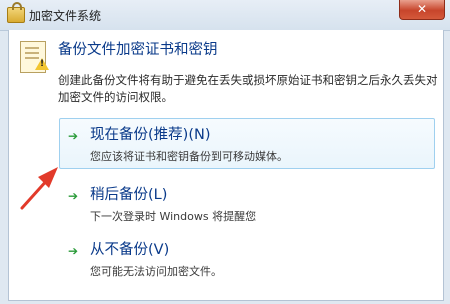 The image size is (450, 304). What do you see at coordinates (138, 50) in the screenshot?
I see `page-heading: 备份文件加密证书和密钥` at bounding box center [138, 50].